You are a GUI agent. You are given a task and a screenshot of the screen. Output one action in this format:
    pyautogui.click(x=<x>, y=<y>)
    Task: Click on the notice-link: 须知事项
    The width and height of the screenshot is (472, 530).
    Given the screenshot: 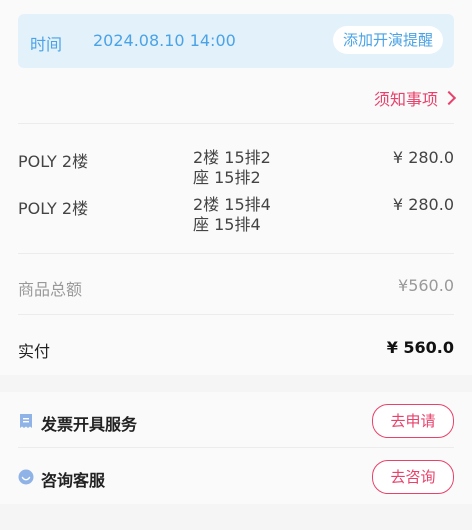 What is the action you would take?
    pyautogui.click(x=415, y=98)
    